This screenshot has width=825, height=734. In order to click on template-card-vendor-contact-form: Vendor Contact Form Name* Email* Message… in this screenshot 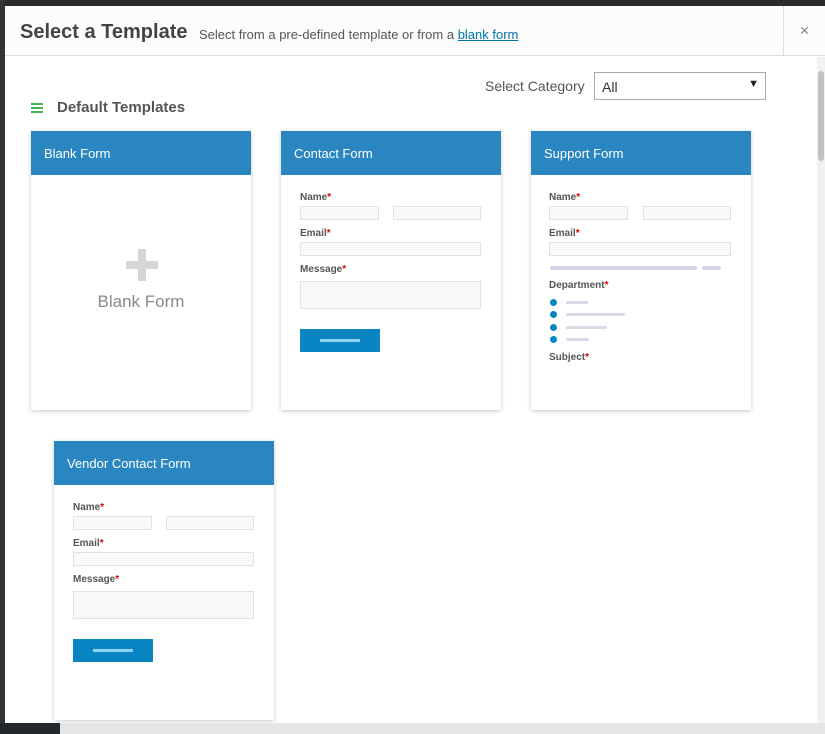, I will do `click(164, 580)`.